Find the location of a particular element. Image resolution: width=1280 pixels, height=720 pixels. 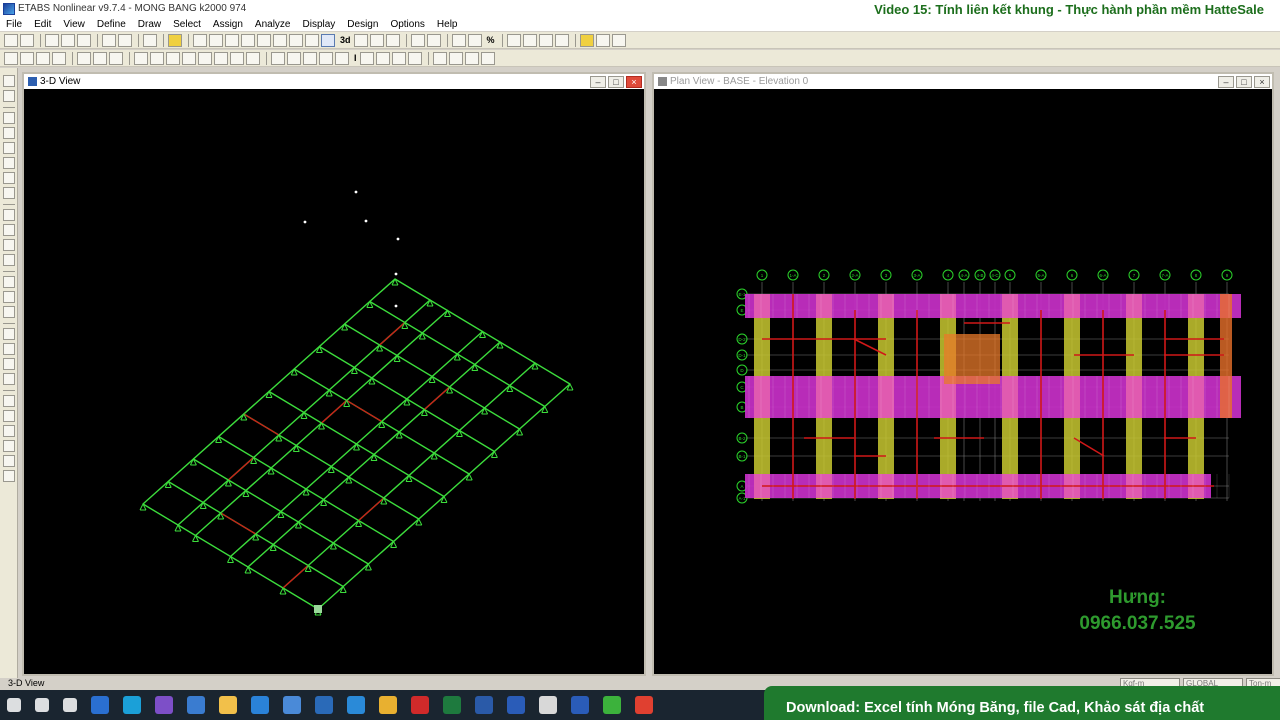

draw-area-icon is located at coordinates (561, 40).